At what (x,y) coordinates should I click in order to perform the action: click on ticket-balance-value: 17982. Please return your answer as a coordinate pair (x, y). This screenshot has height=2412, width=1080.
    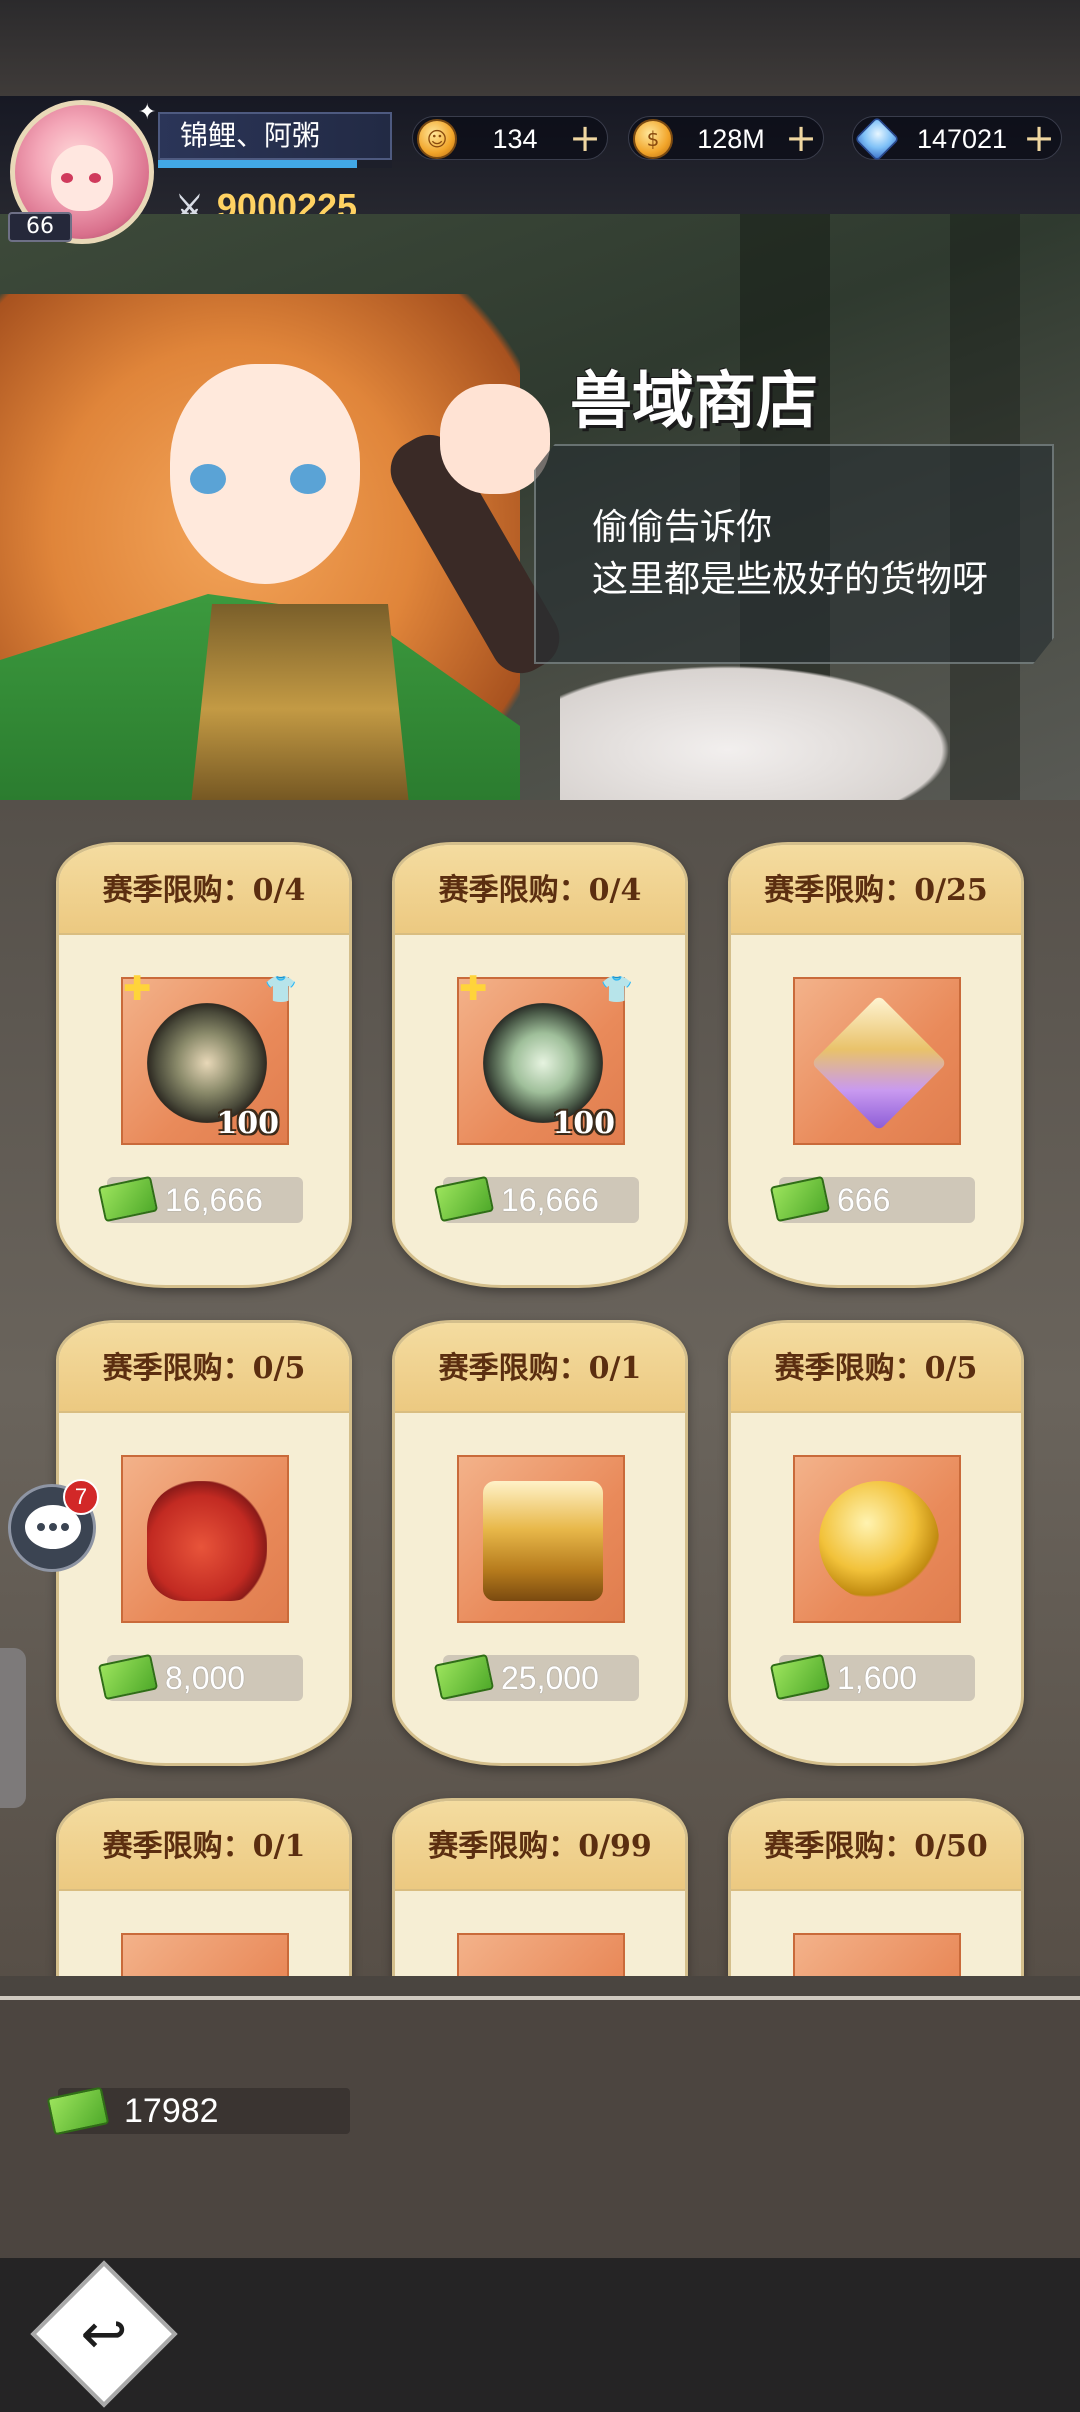
    Looking at the image, I should click on (171, 2111).